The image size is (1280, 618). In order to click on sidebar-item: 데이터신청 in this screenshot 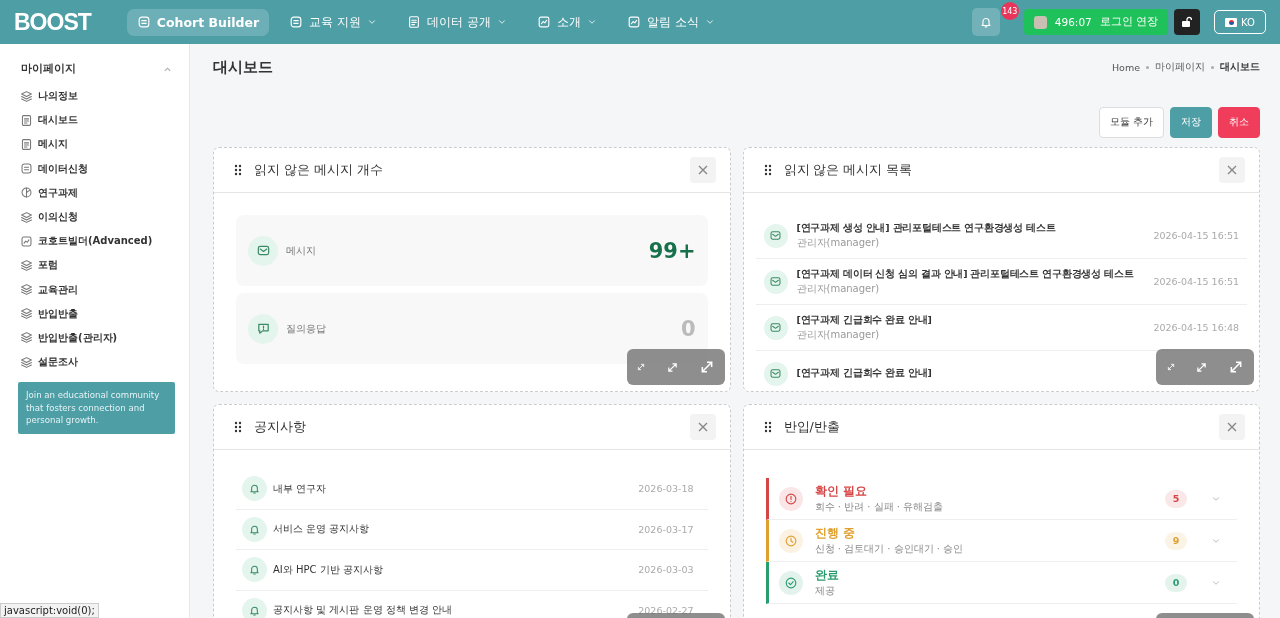, I will do `click(96, 168)`.